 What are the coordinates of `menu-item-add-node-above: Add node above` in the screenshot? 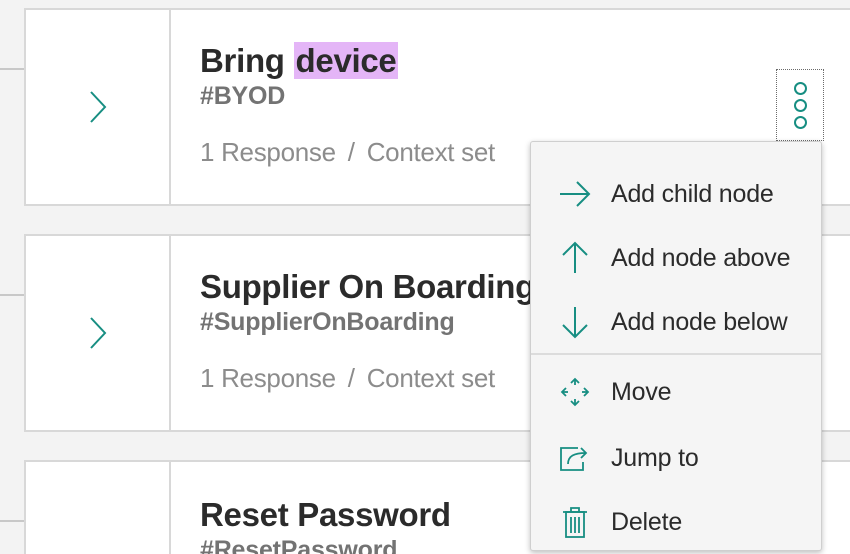 It's located at (676, 258).